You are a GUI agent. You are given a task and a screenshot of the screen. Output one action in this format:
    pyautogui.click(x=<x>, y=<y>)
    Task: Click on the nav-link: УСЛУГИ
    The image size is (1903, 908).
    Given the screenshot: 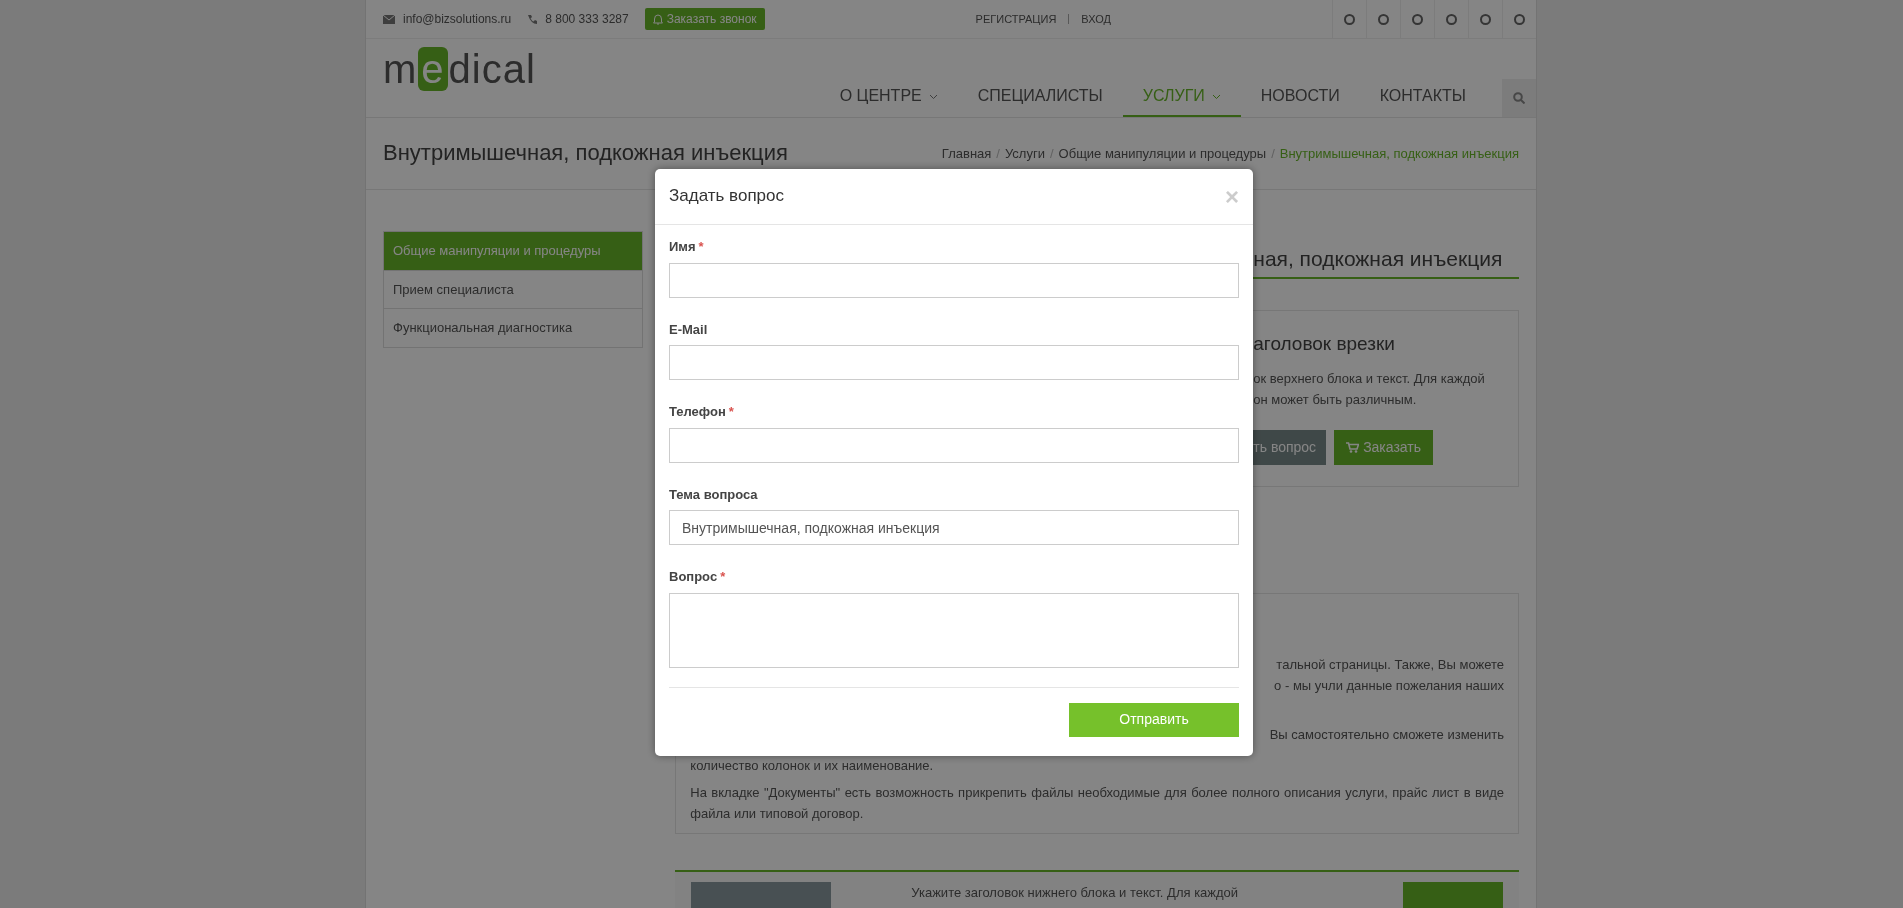 What is the action you would take?
    pyautogui.click(x=1181, y=97)
    